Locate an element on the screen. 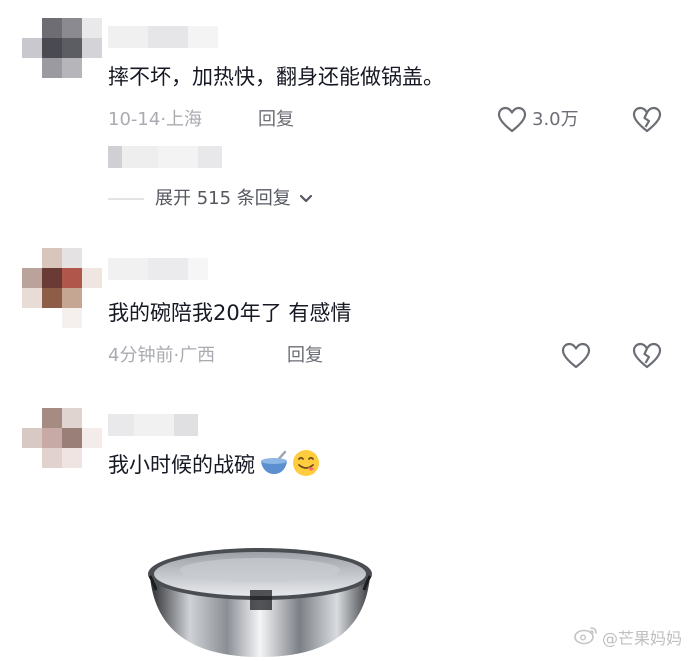  divider is located at coordinates (126, 199).